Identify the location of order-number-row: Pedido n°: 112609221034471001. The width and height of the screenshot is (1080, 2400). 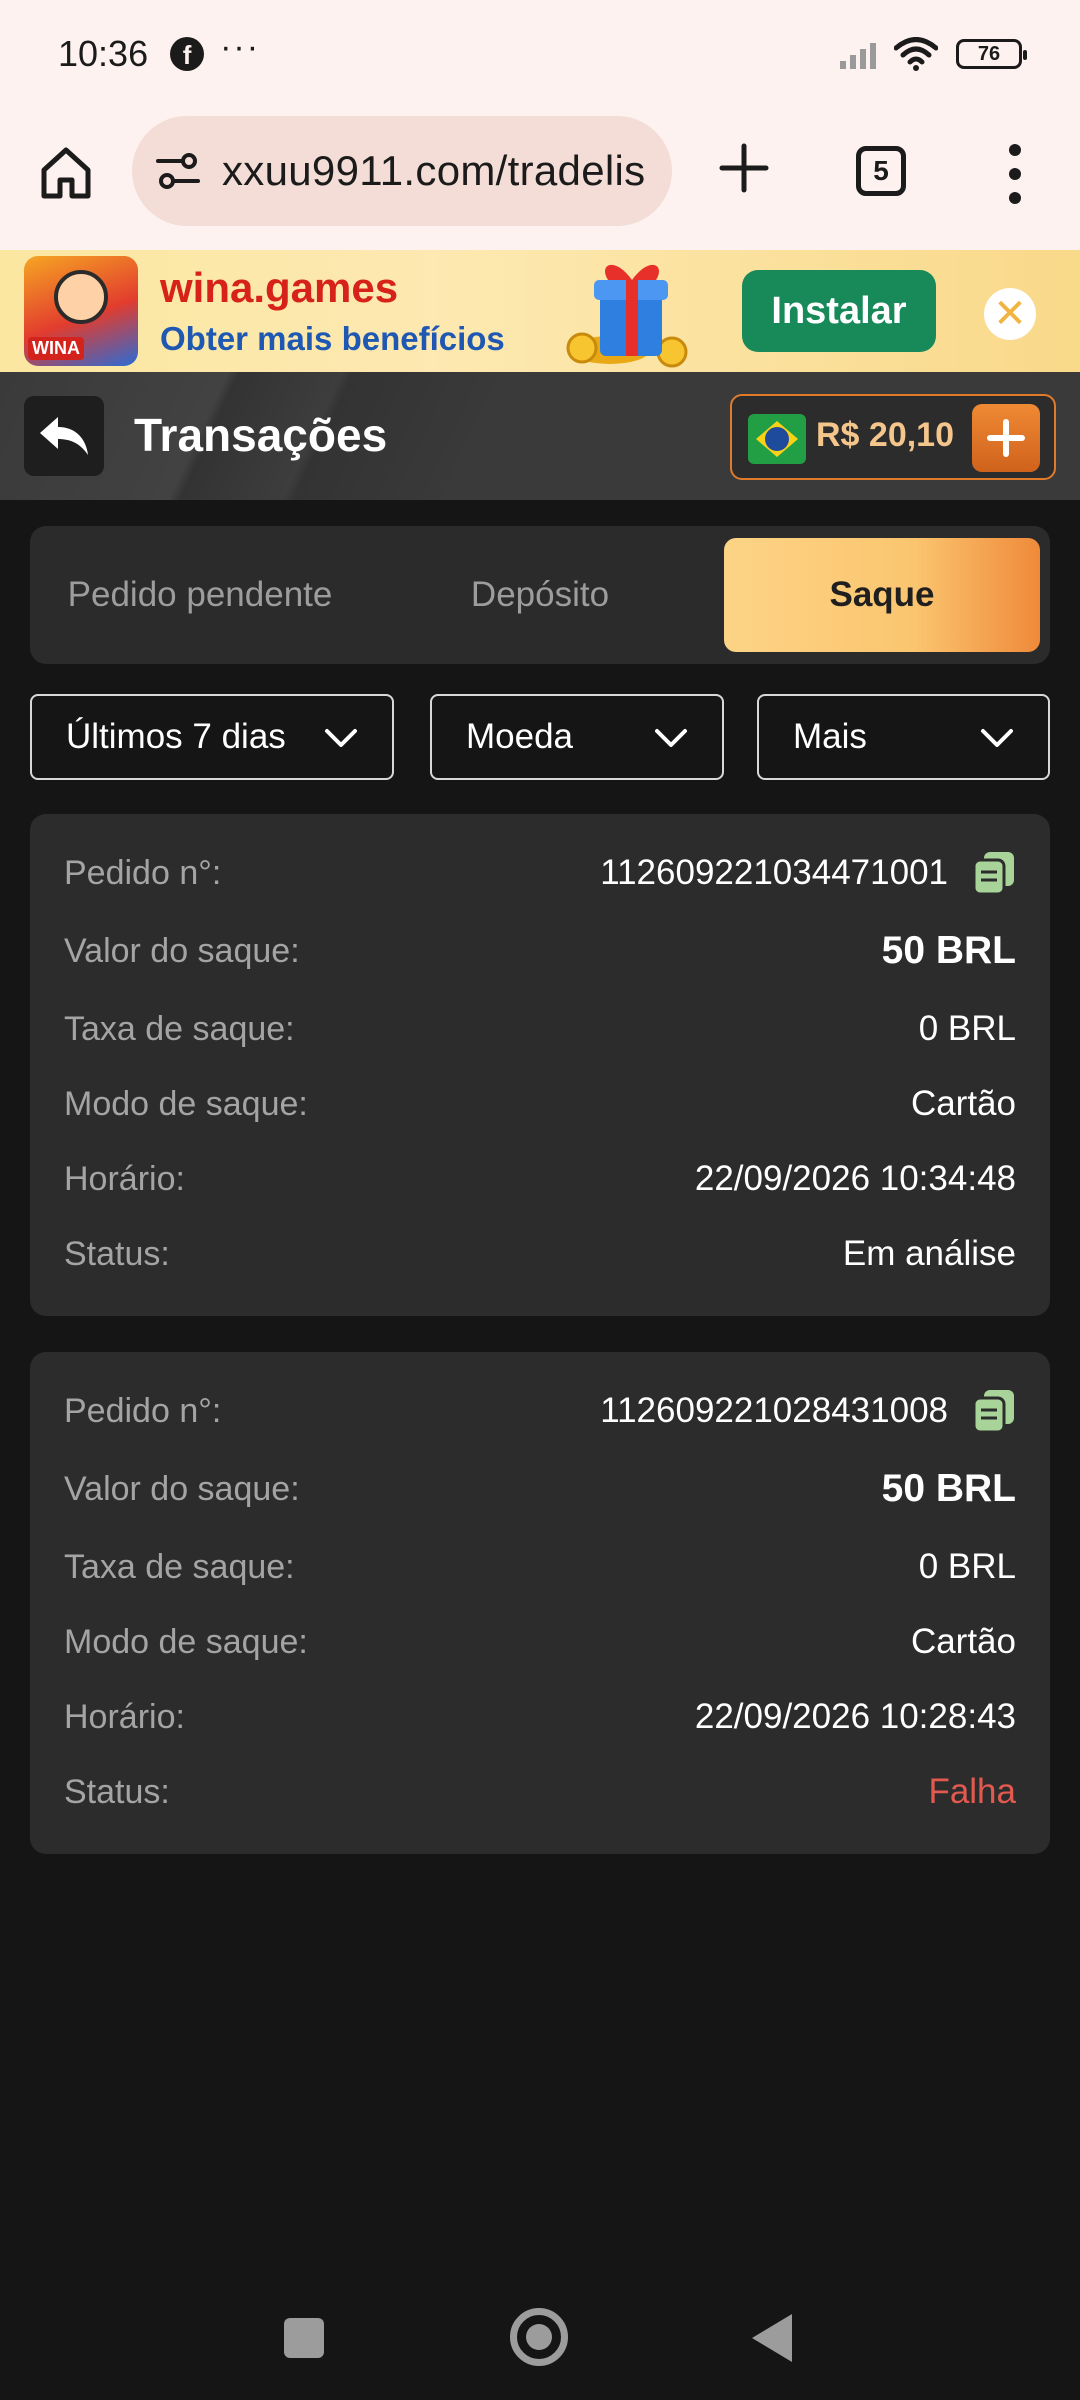
(540, 873).